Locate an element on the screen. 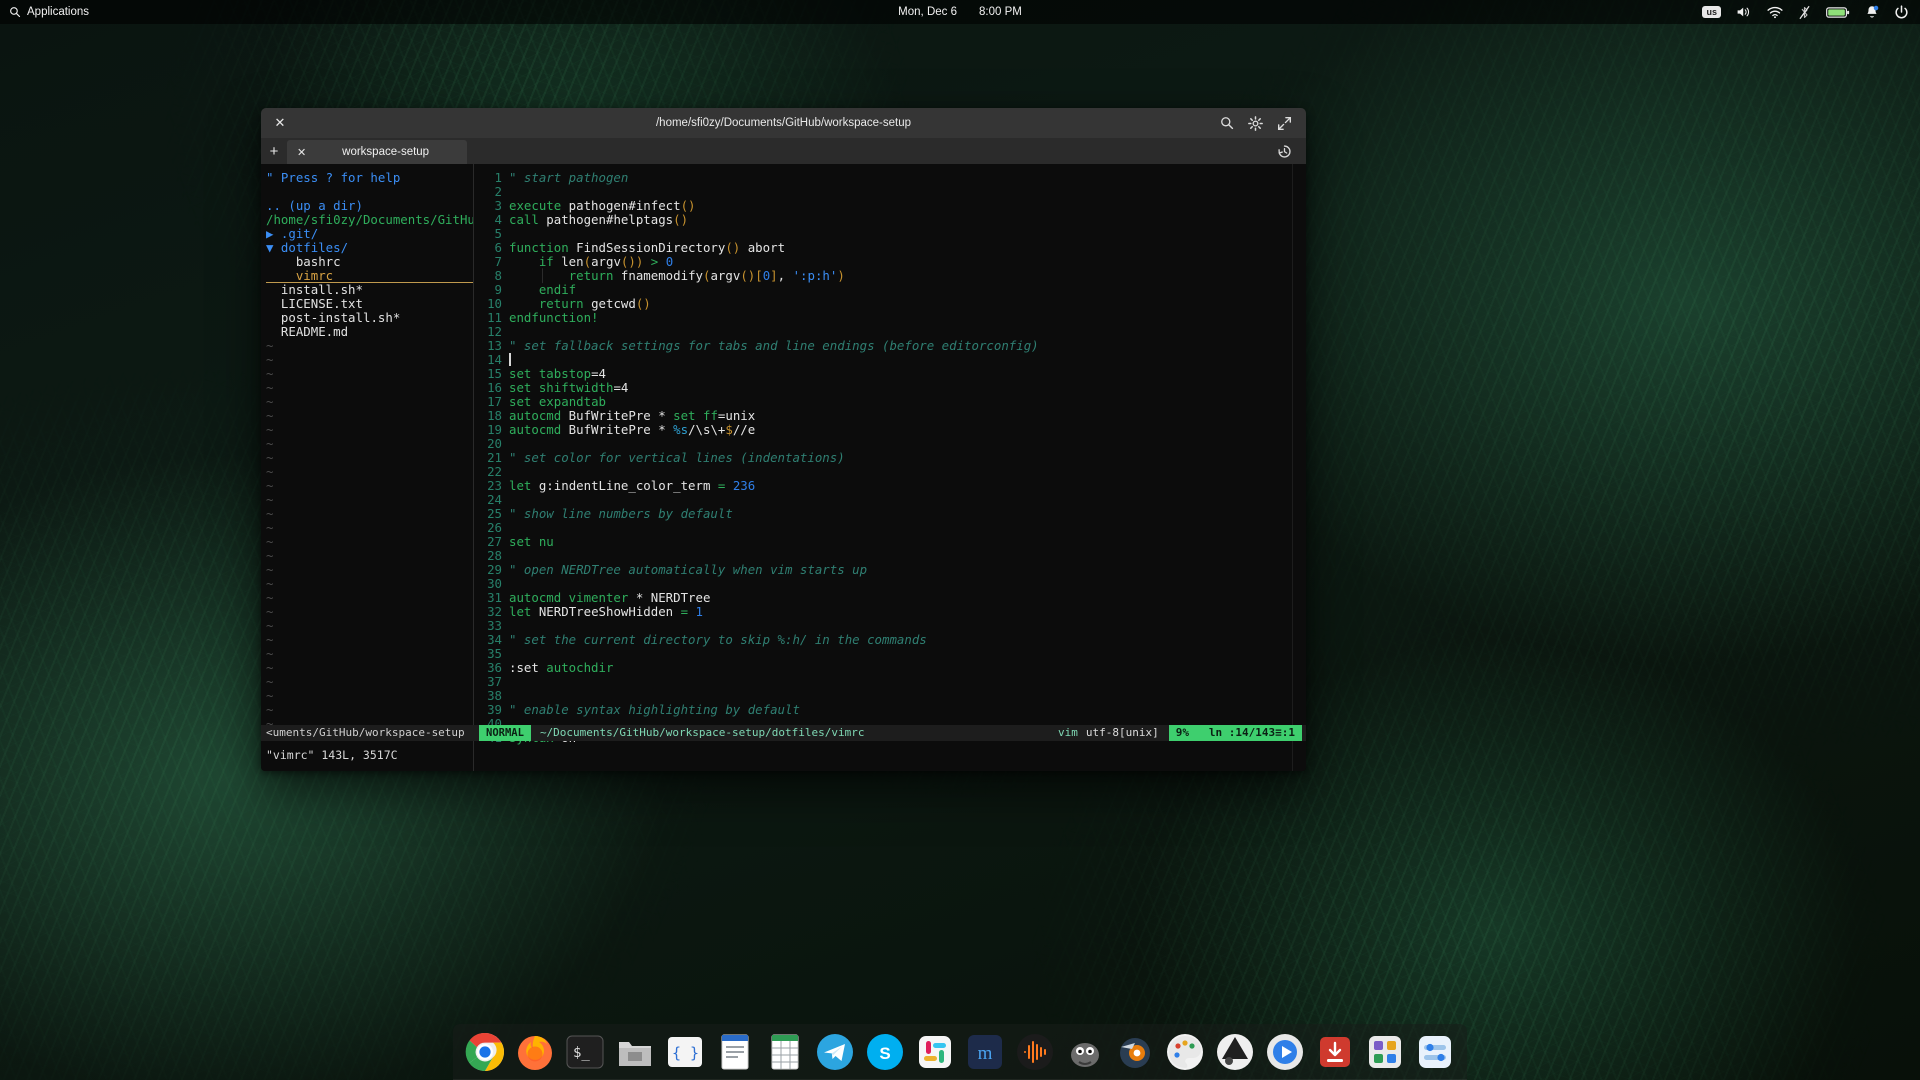 The width and height of the screenshot is (1920, 1080). terminal-icon: $_ is located at coordinates (585, 1052).